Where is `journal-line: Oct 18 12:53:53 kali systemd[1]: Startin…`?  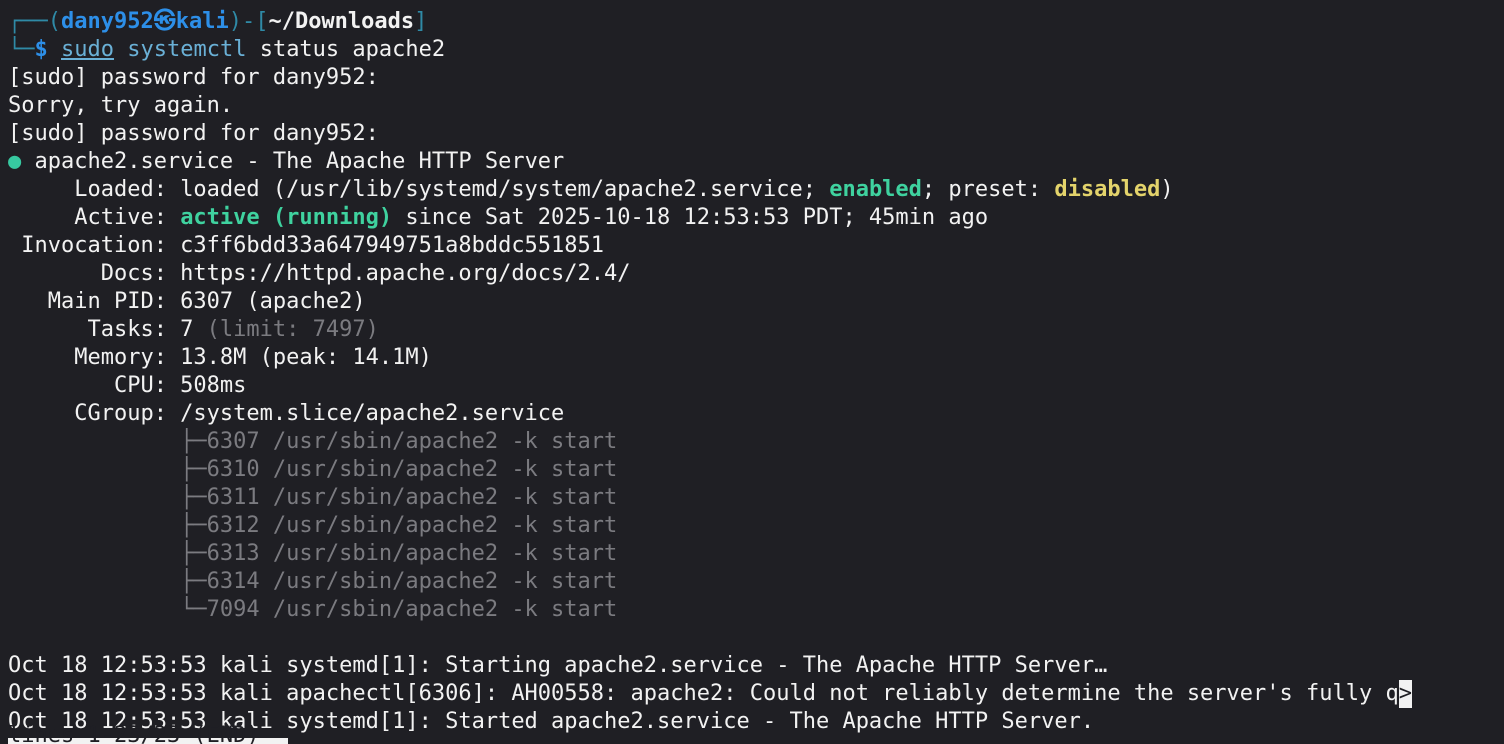
journal-line: Oct 18 12:53:53 kali systemd[1]: Startin… is located at coordinates (558, 665).